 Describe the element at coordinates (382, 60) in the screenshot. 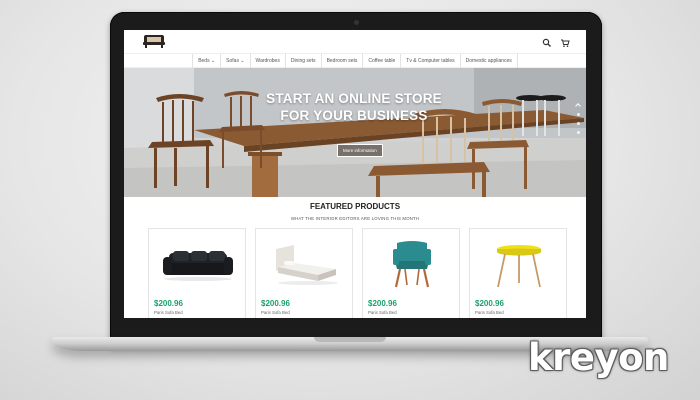

I see `nav-item-coffee-table: Coffee table` at that location.